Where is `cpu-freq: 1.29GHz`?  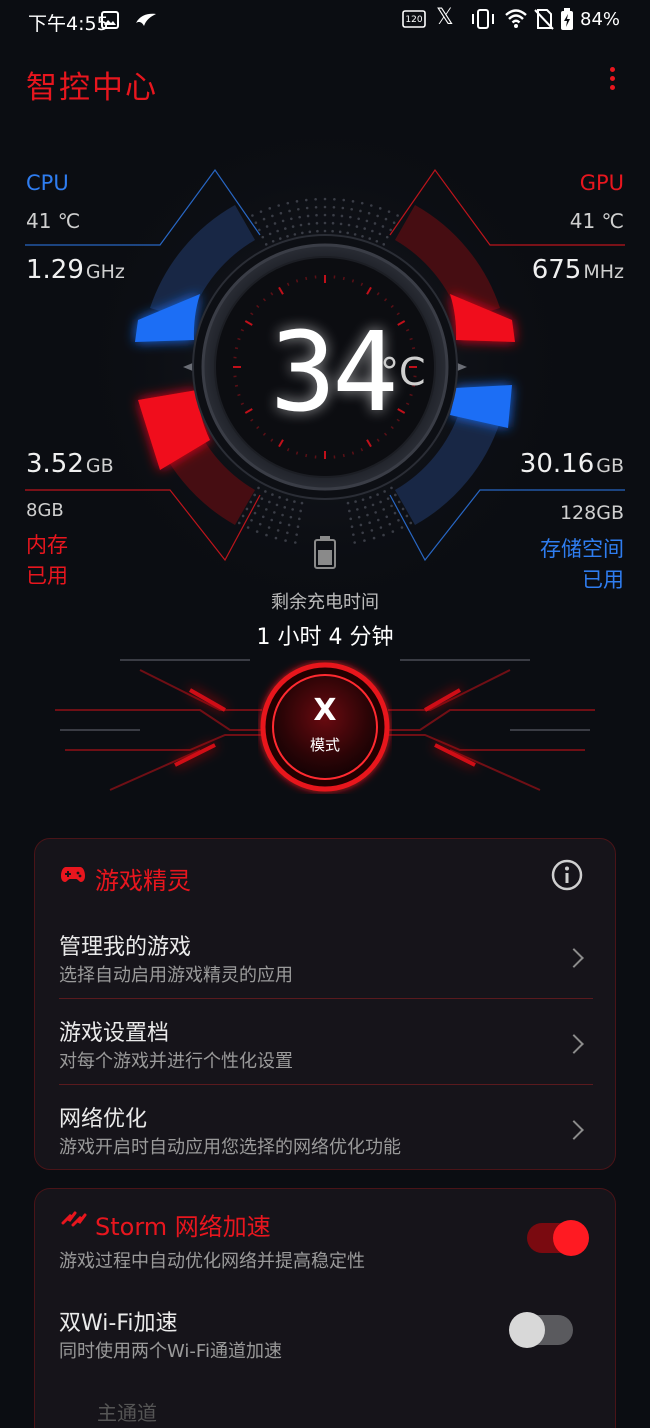
cpu-freq: 1.29GHz is located at coordinates (75, 270).